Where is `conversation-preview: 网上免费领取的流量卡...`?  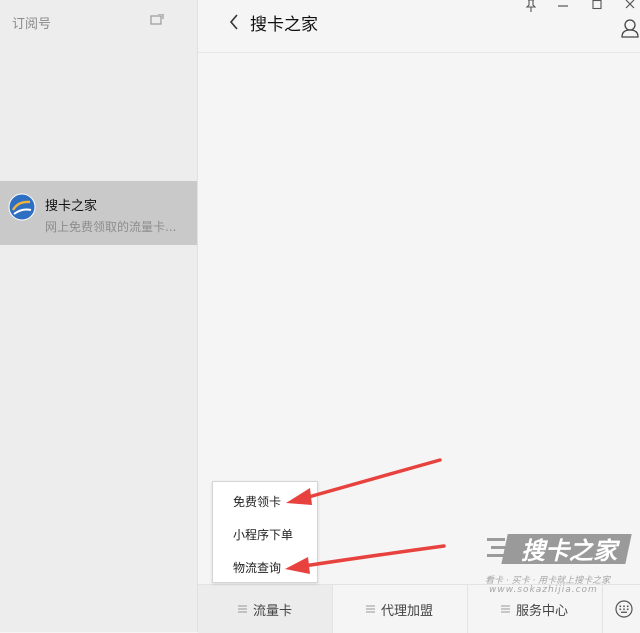 conversation-preview: 网上免费领取的流量卡... is located at coordinates (111, 227).